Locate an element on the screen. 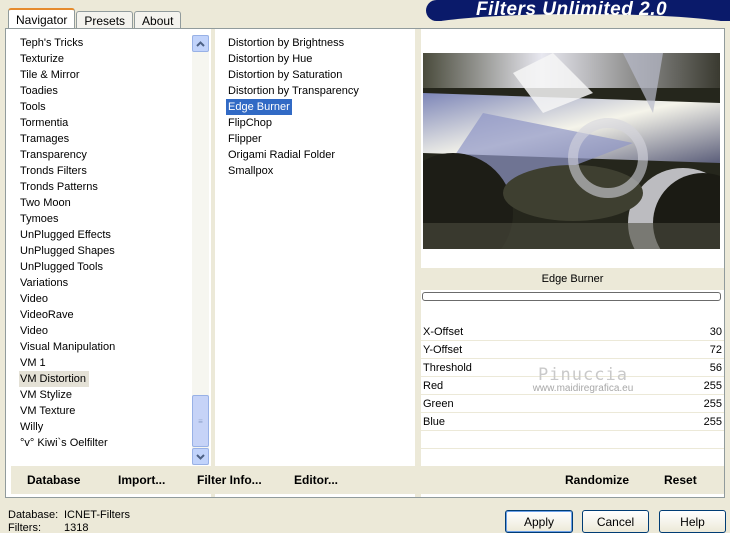 Image resolution: width=730 pixels, height=533 pixels. scroll-up-button is located at coordinates (200, 43).